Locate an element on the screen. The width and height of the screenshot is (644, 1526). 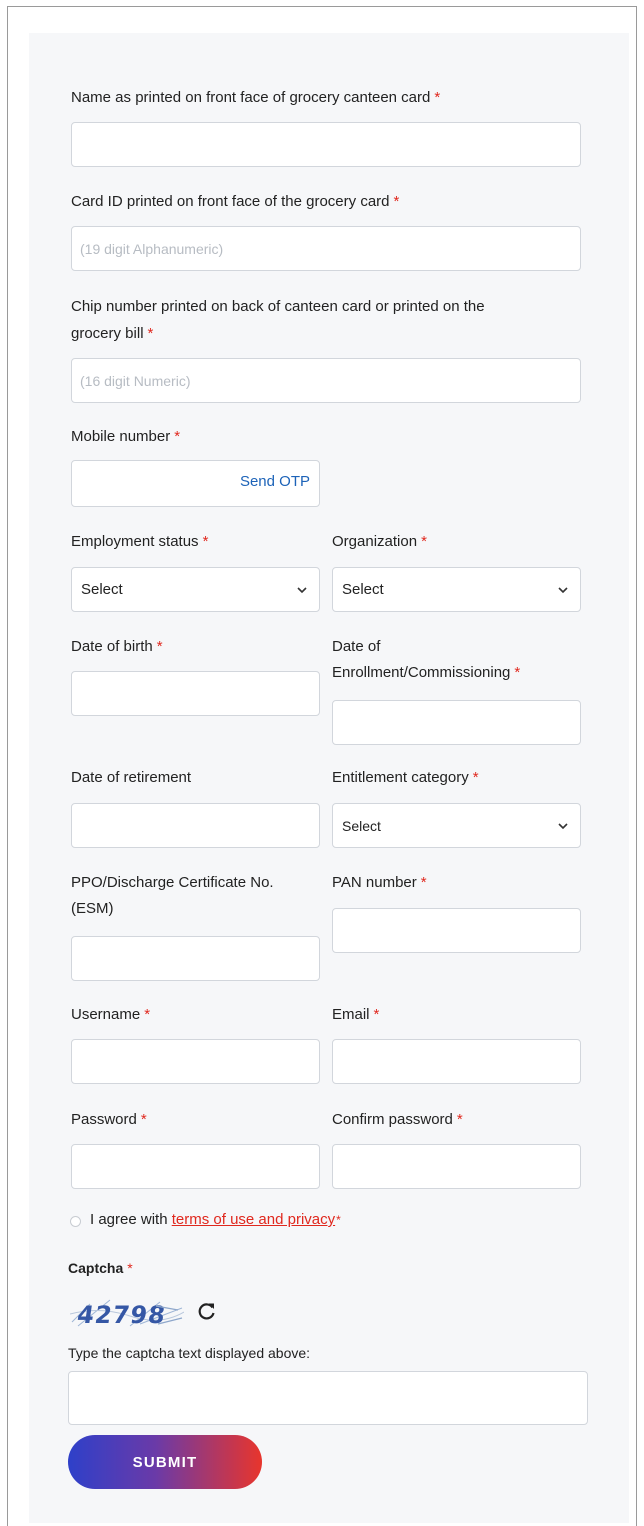
pan-input is located at coordinates (456, 930).